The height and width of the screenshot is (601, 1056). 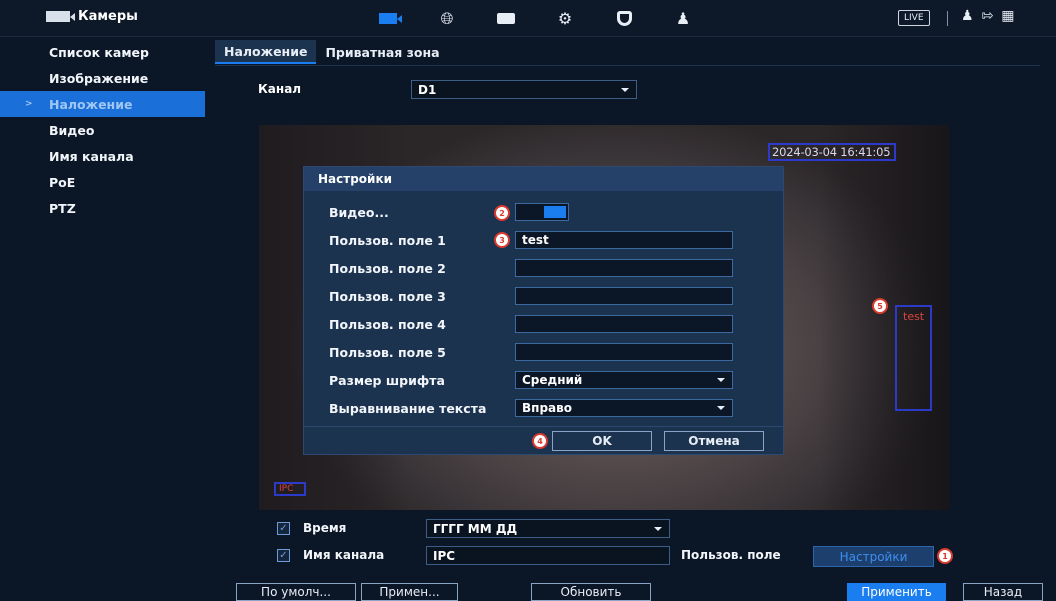 What do you see at coordinates (283, 528) in the screenshot?
I see `time-checkbox: ✓` at bounding box center [283, 528].